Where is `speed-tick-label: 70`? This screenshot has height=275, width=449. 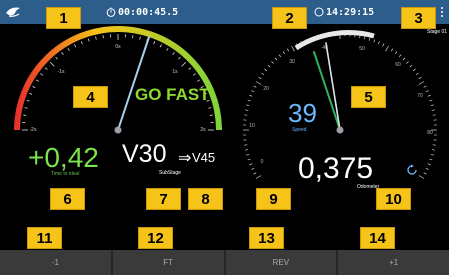
speed-tick-label: 70 is located at coordinates (420, 96).